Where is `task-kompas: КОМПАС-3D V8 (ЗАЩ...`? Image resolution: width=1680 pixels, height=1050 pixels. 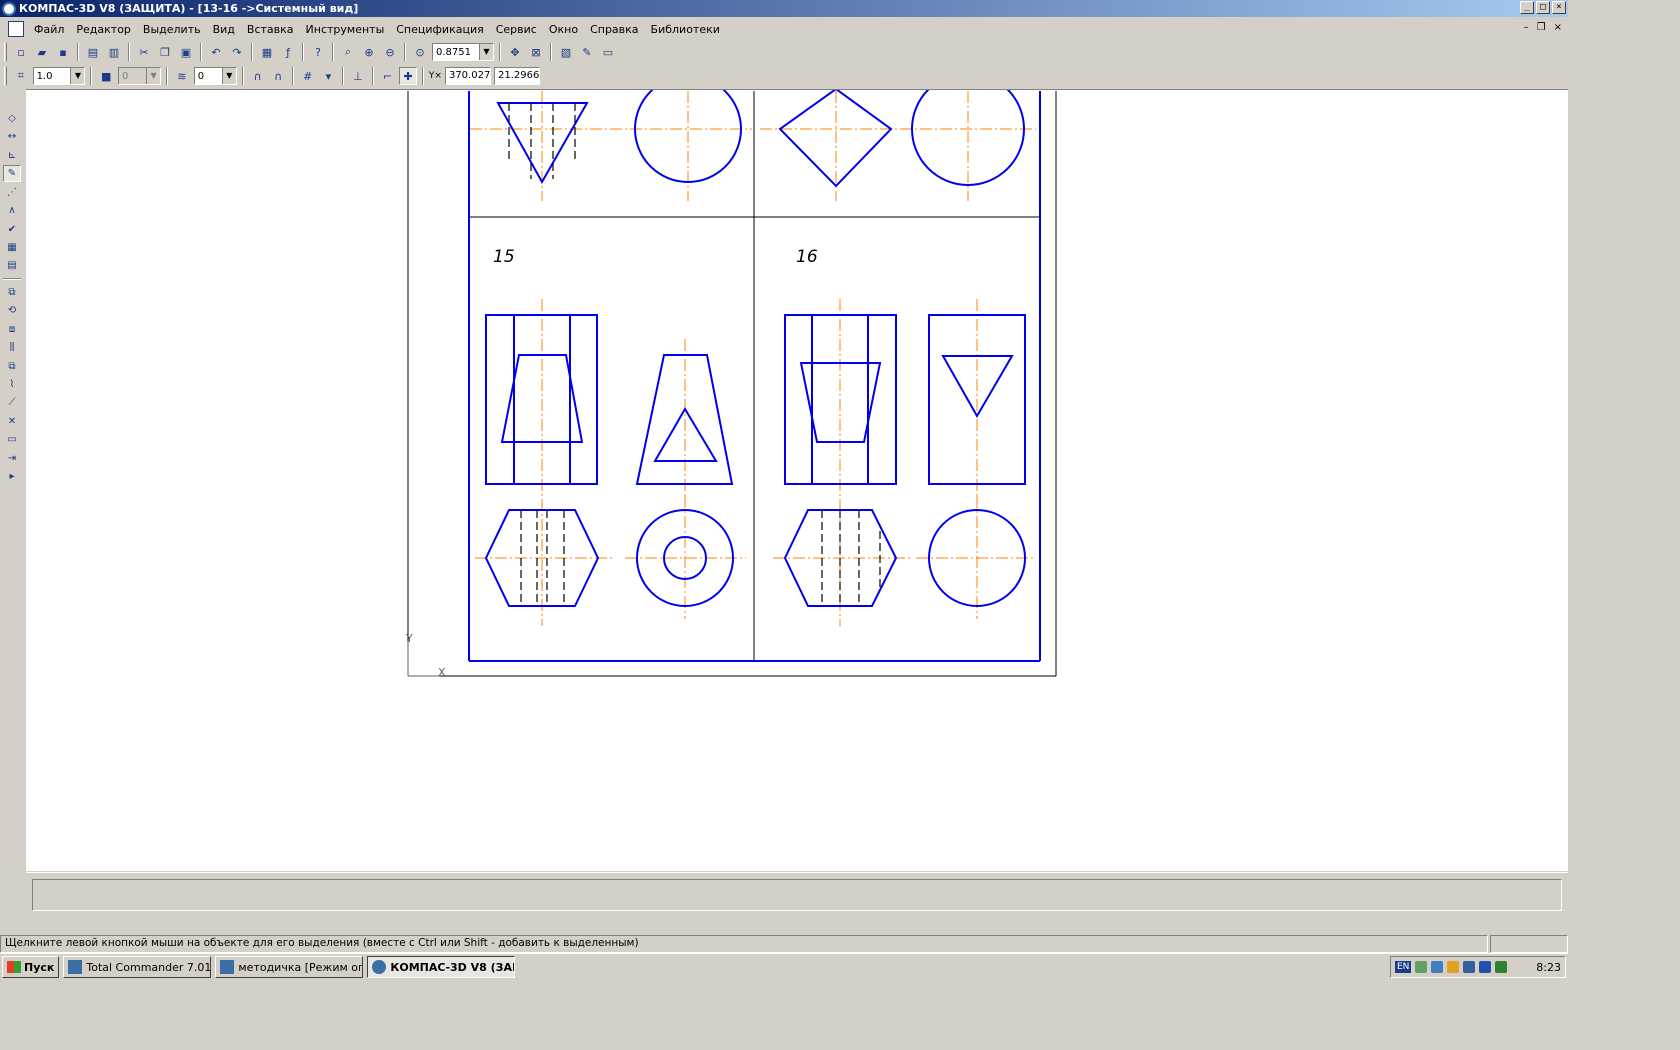 task-kompas: КОМПАС-3D V8 (ЗАЩ... is located at coordinates (441, 967).